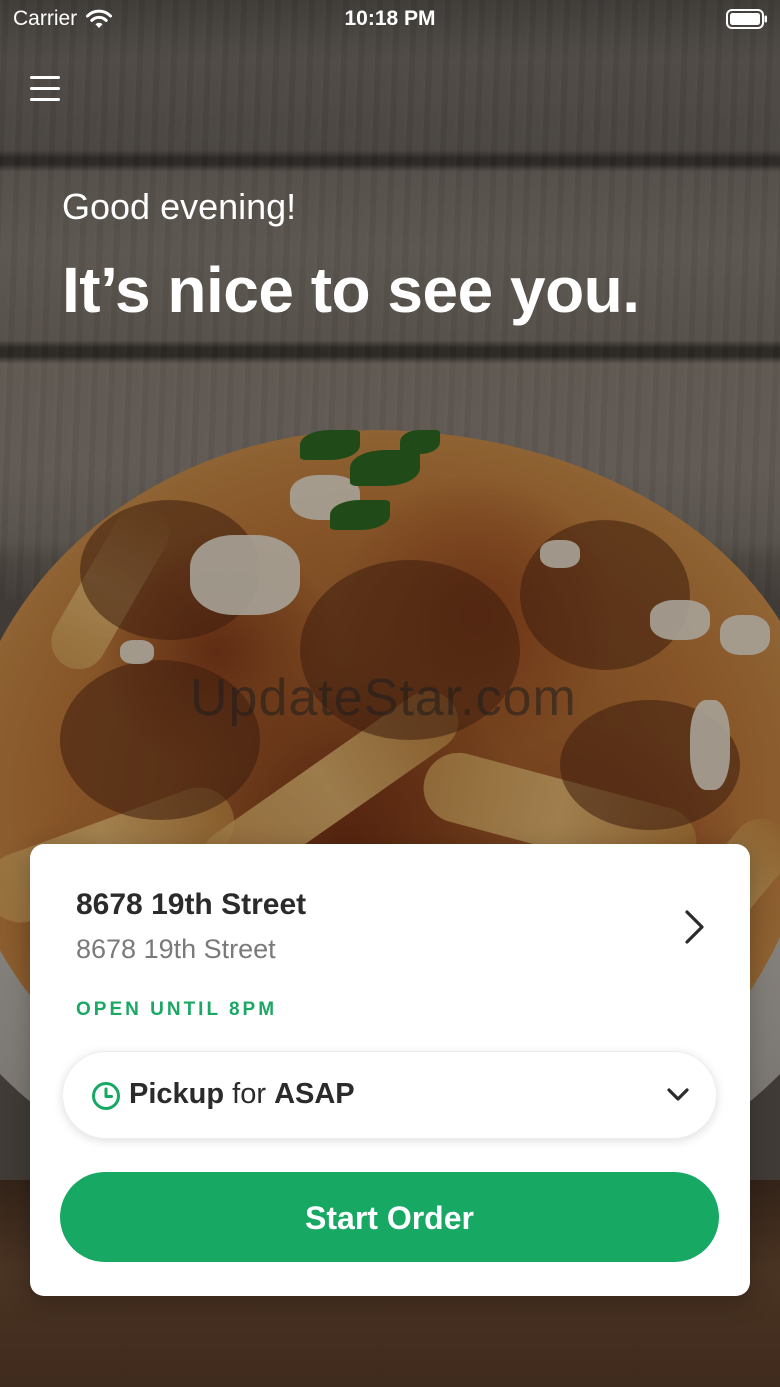 The image size is (780, 1387). I want to click on battery-icon, so click(746, 19).